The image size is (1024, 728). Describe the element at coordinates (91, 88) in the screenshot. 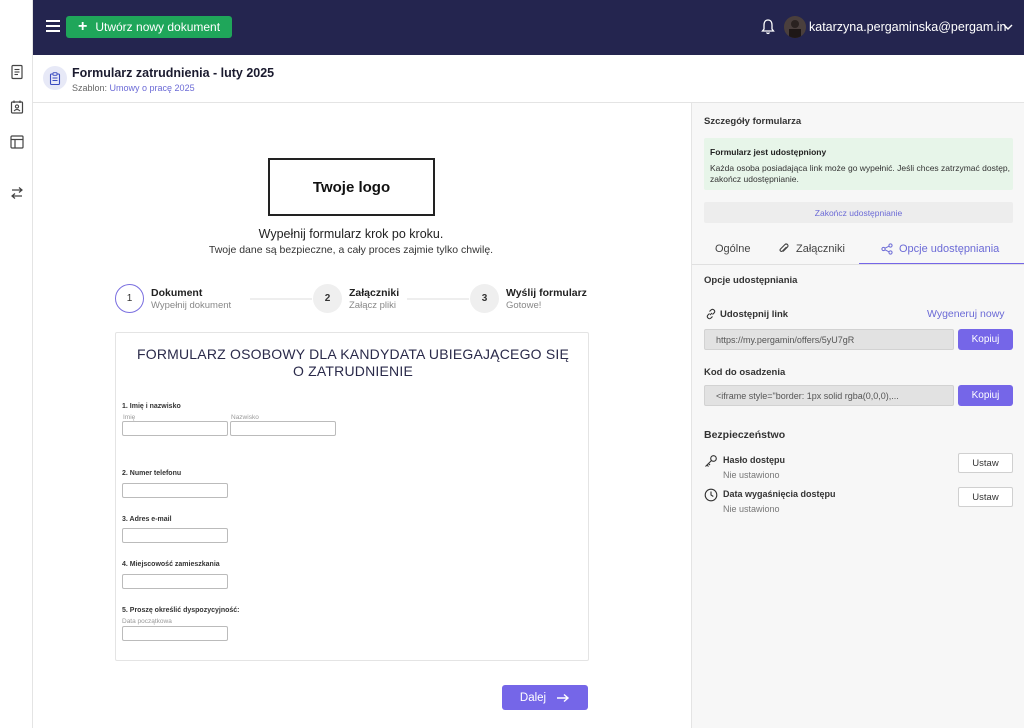

I see `template-prefix: Szablon:` at that location.